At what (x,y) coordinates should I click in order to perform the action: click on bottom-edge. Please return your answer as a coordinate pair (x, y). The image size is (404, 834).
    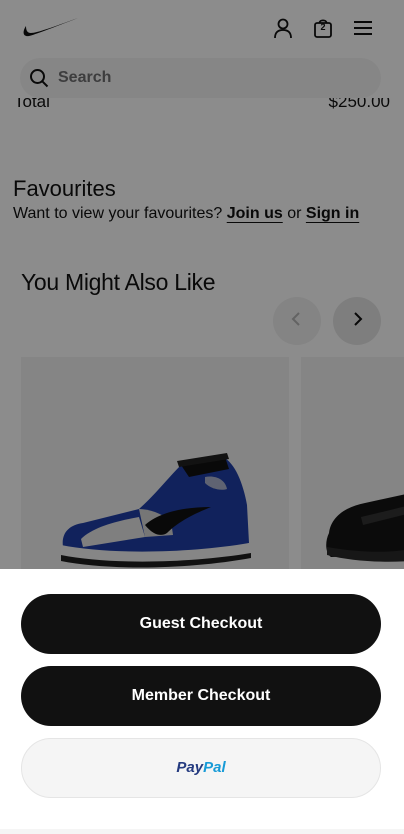
    Looking at the image, I should click on (202, 831).